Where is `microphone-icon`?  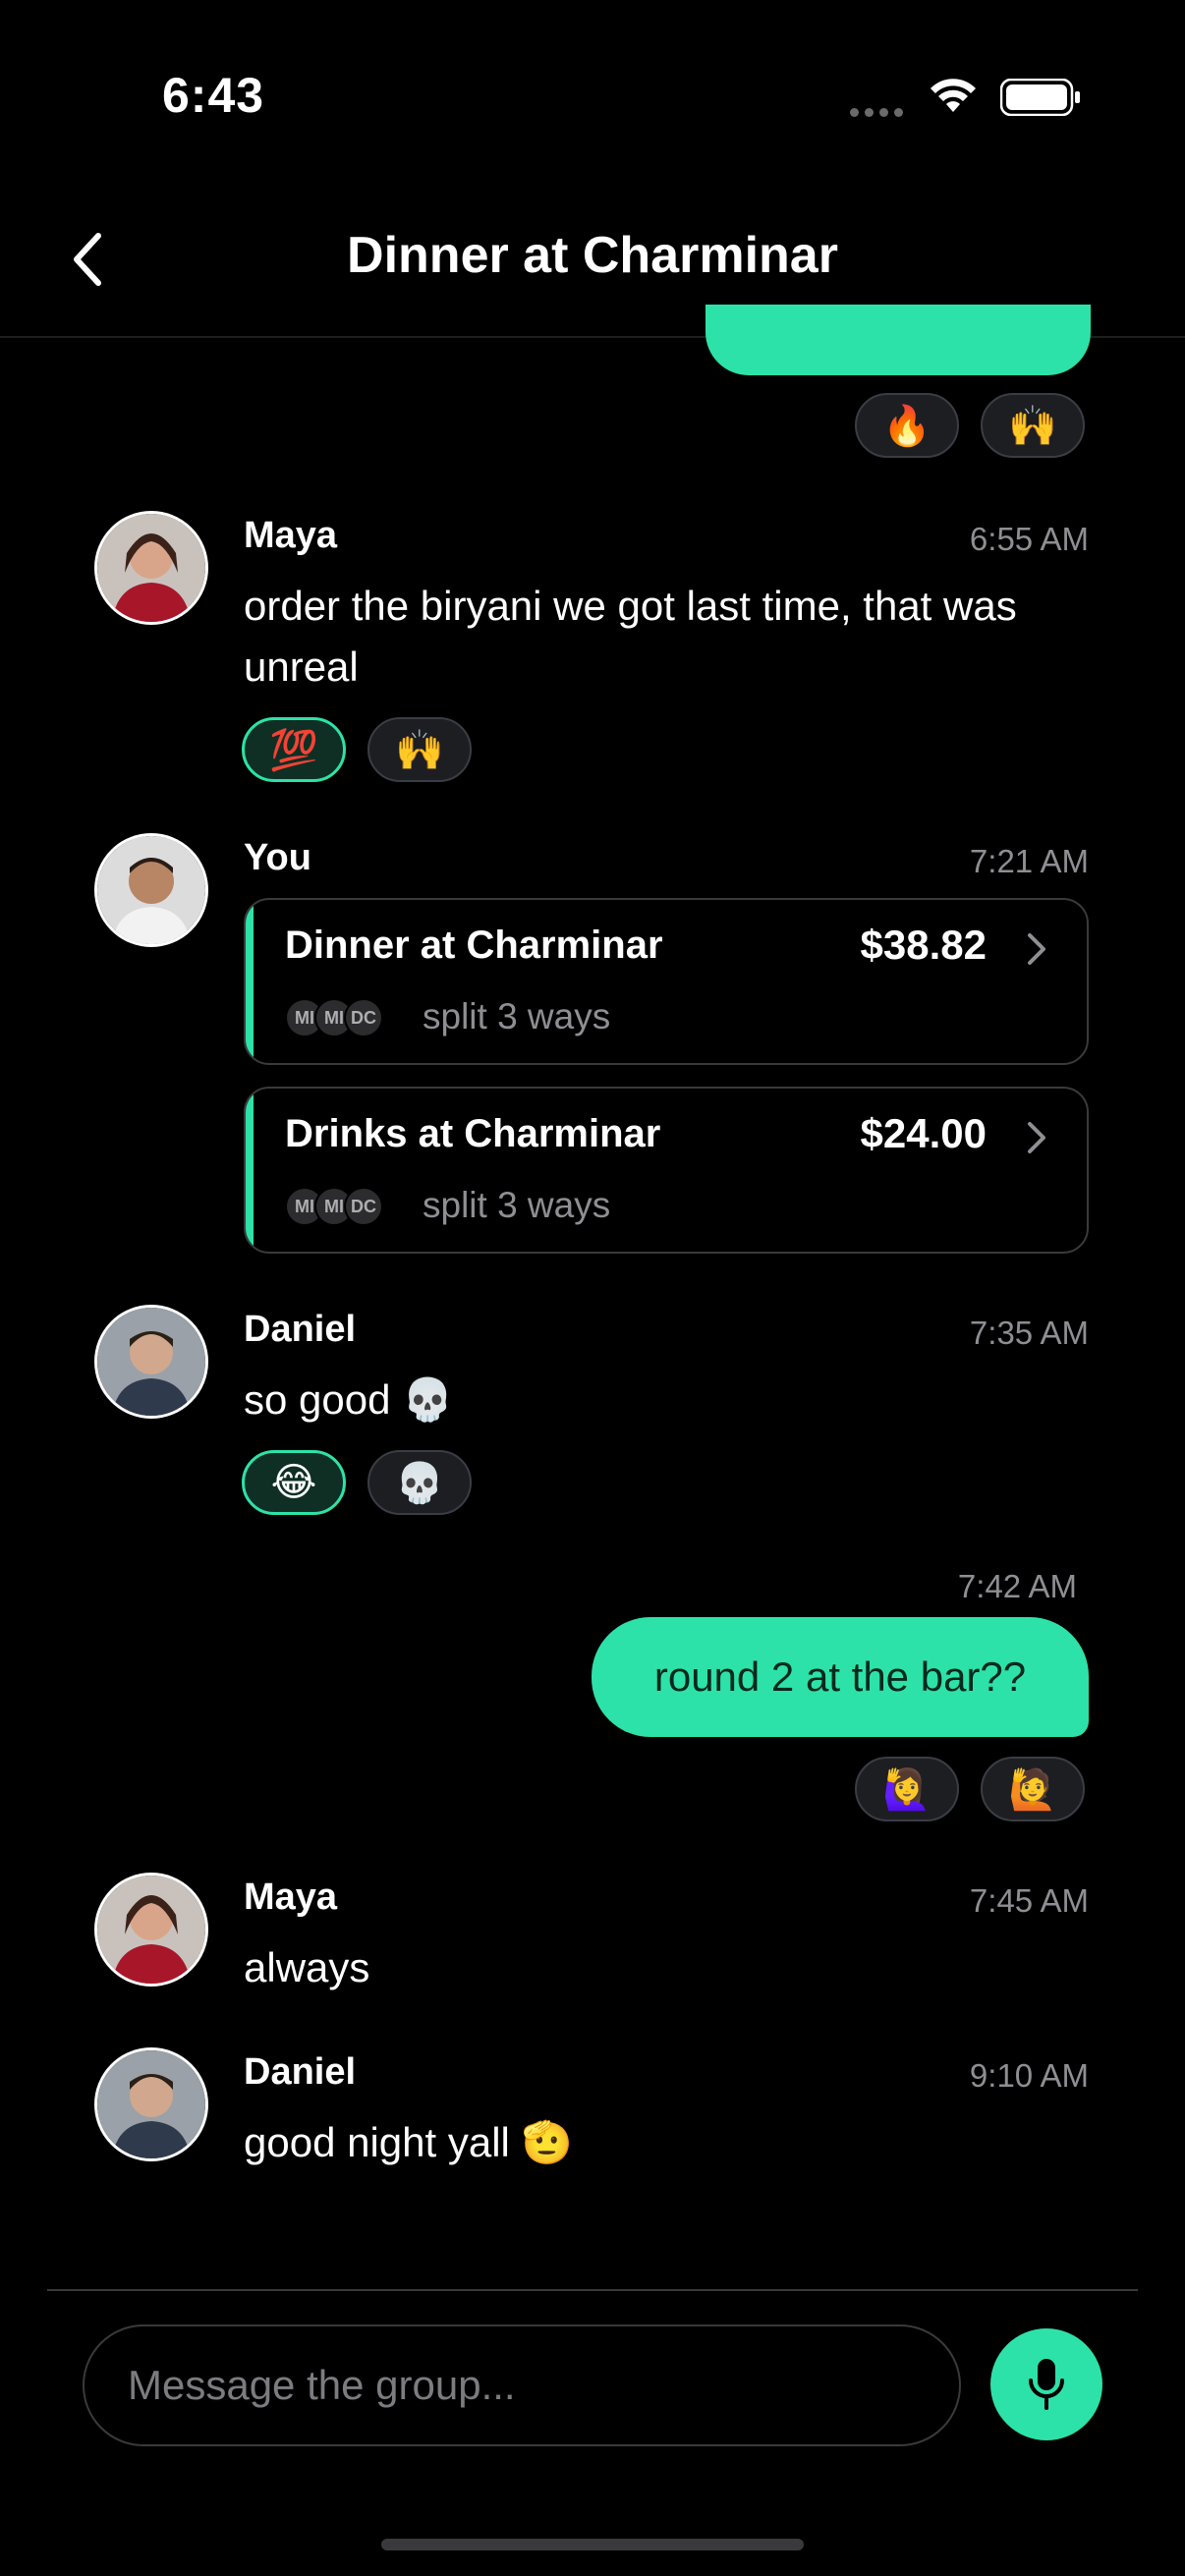 microphone-icon is located at coordinates (1046, 2384).